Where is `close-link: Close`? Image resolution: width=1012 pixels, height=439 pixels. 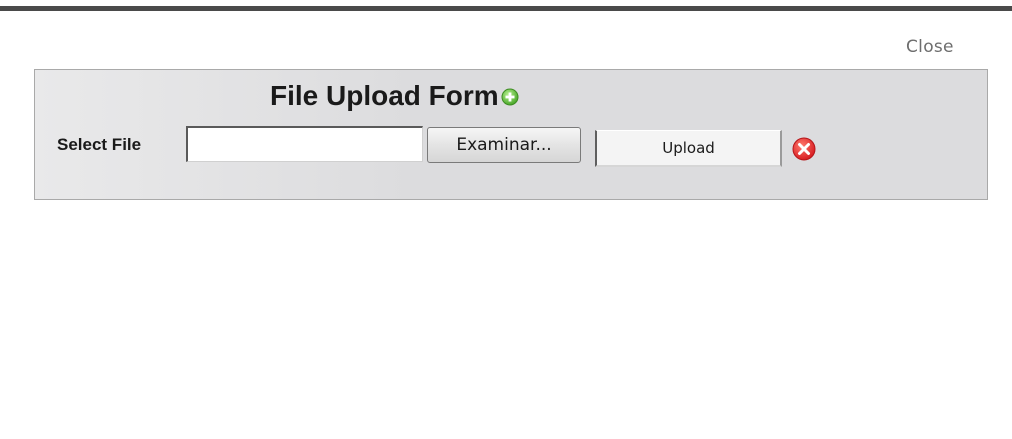
close-link: Close is located at coordinates (930, 47).